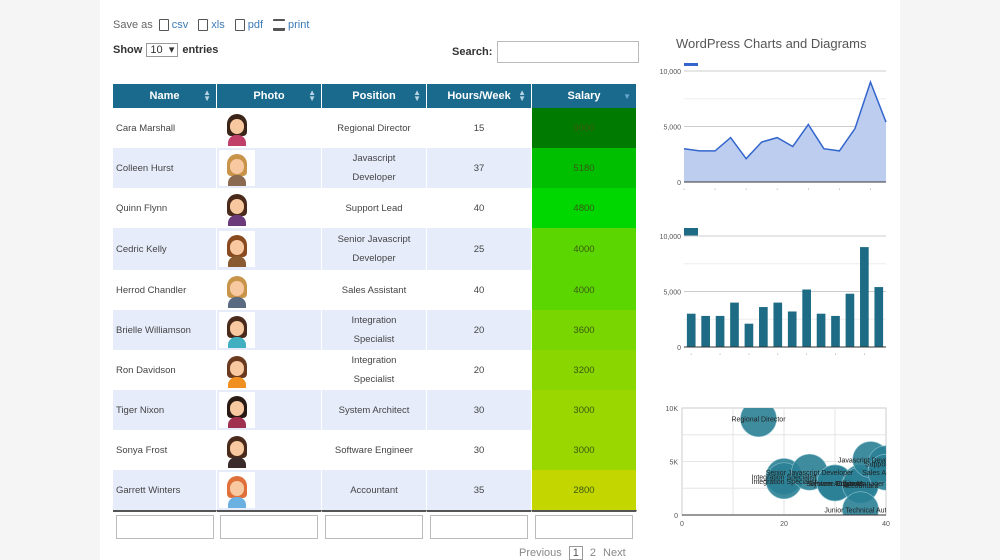  What do you see at coordinates (479, 330) in the screenshot?
I see `cell-hours: 20` at bounding box center [479, 330].